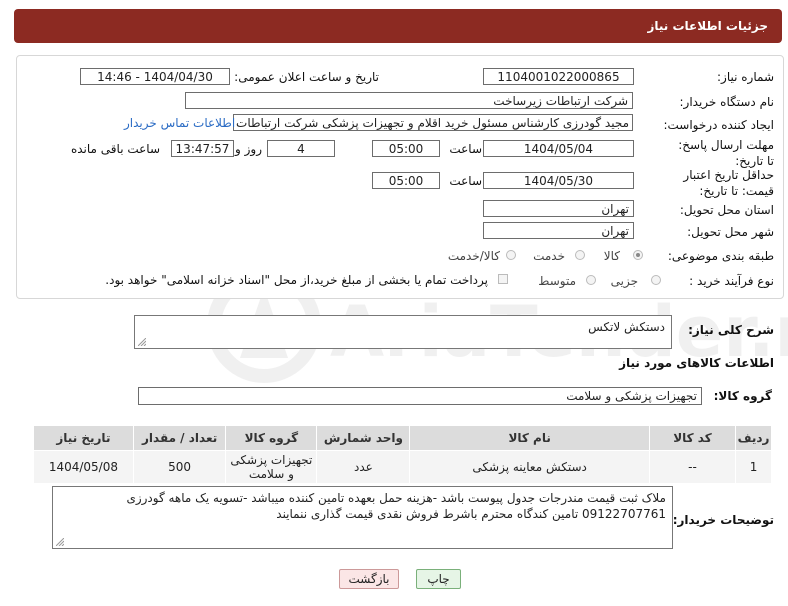  What do you see at coordinates (728, 183) in the screenshot?
I see `validity-label: حداقل تاریخ اعتبار قیمت: تا تاریخ:` at bounding box center [728, 183].